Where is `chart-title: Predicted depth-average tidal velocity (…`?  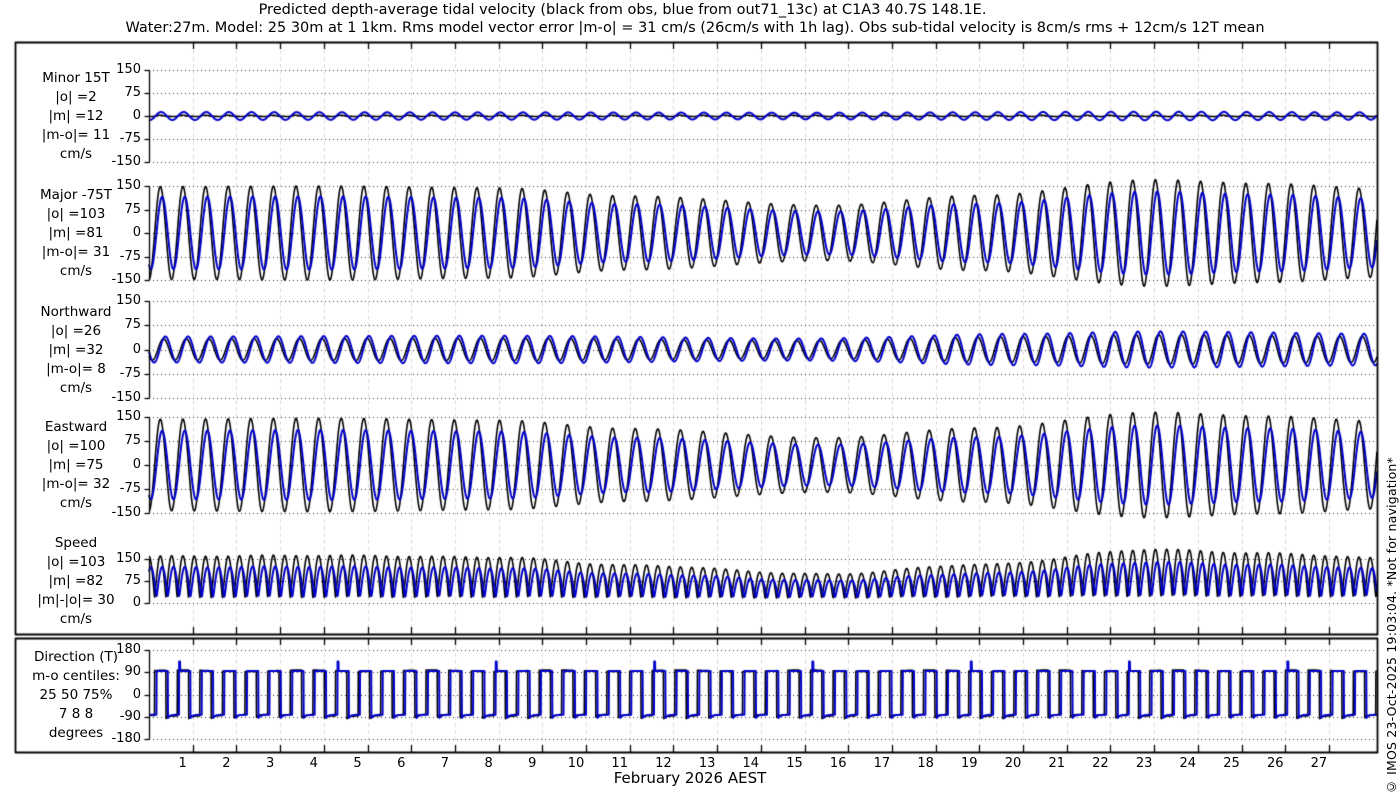 chart-title: Predicted depth-average tidal velocity (… is located at coordinates (622, 10).